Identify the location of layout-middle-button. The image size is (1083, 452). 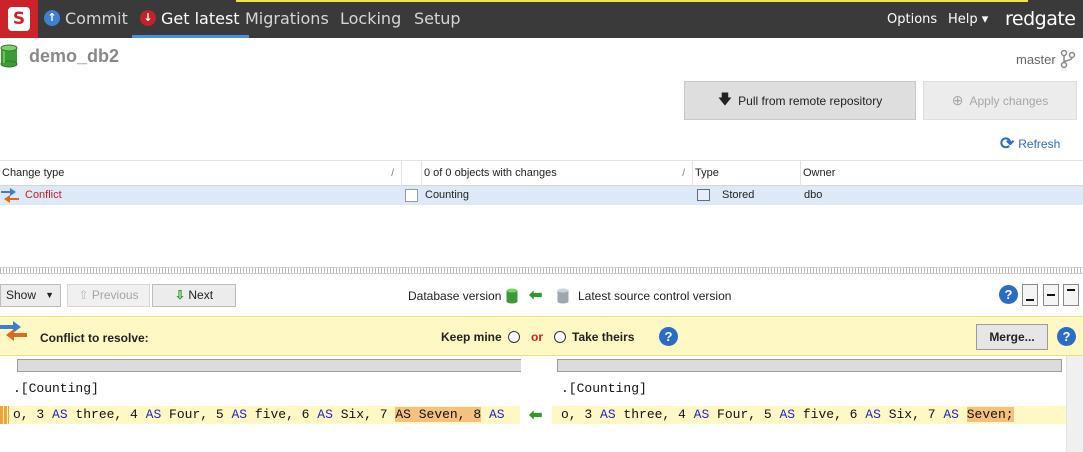
(1051, 295).